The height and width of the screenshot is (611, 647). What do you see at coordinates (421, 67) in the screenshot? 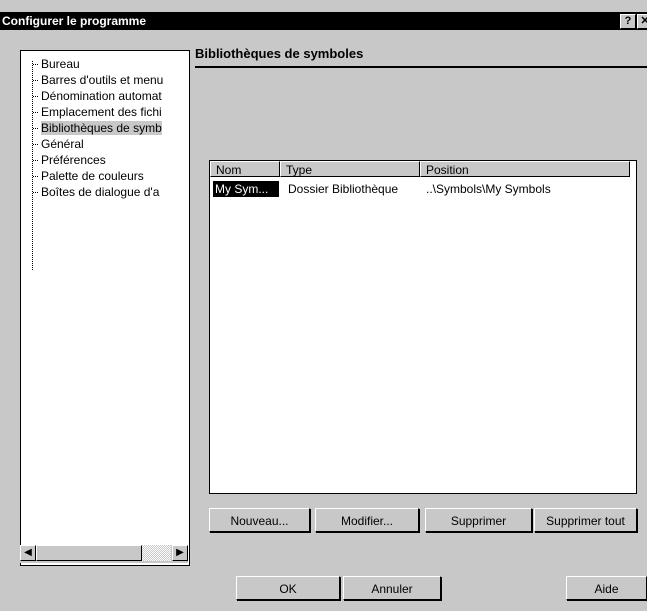
I see `panel-title-divider` at bounding box center [421, 67].